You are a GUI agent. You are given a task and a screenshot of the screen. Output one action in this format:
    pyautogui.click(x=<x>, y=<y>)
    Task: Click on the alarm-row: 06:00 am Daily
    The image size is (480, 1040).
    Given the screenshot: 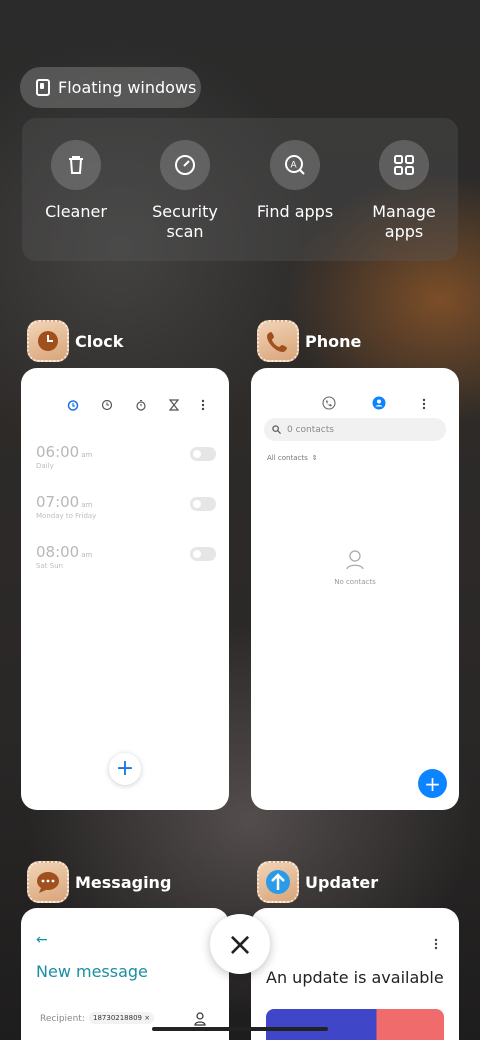 What is the action you would take?
    pyautogui.click(x=126, y=456)
    